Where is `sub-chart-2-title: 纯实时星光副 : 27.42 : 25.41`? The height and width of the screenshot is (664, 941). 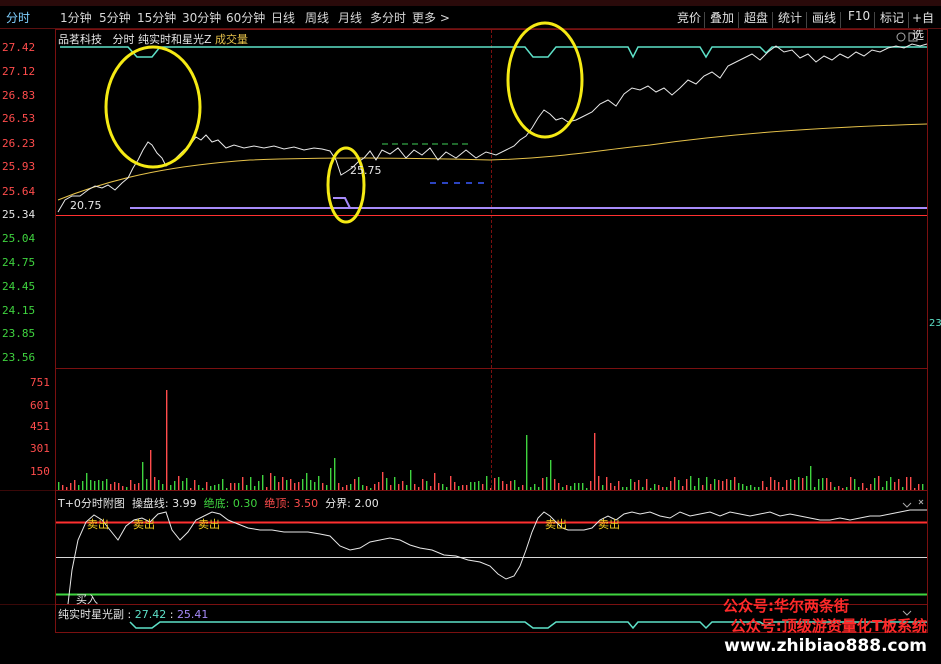 sub-chart-2-title: 纯实时星光副 : 27.42 : 25.41 is located at coordinates (133, 614).